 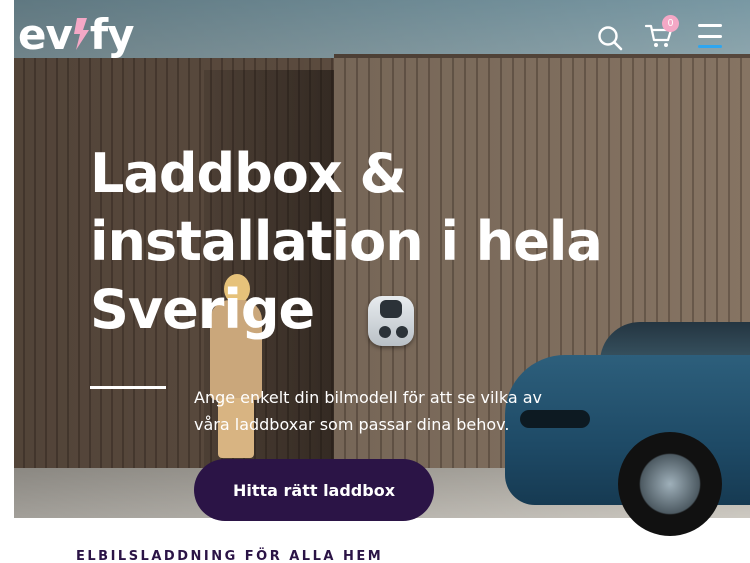 I want to click on logo-bolt-icon, so click(x=81, y=35).